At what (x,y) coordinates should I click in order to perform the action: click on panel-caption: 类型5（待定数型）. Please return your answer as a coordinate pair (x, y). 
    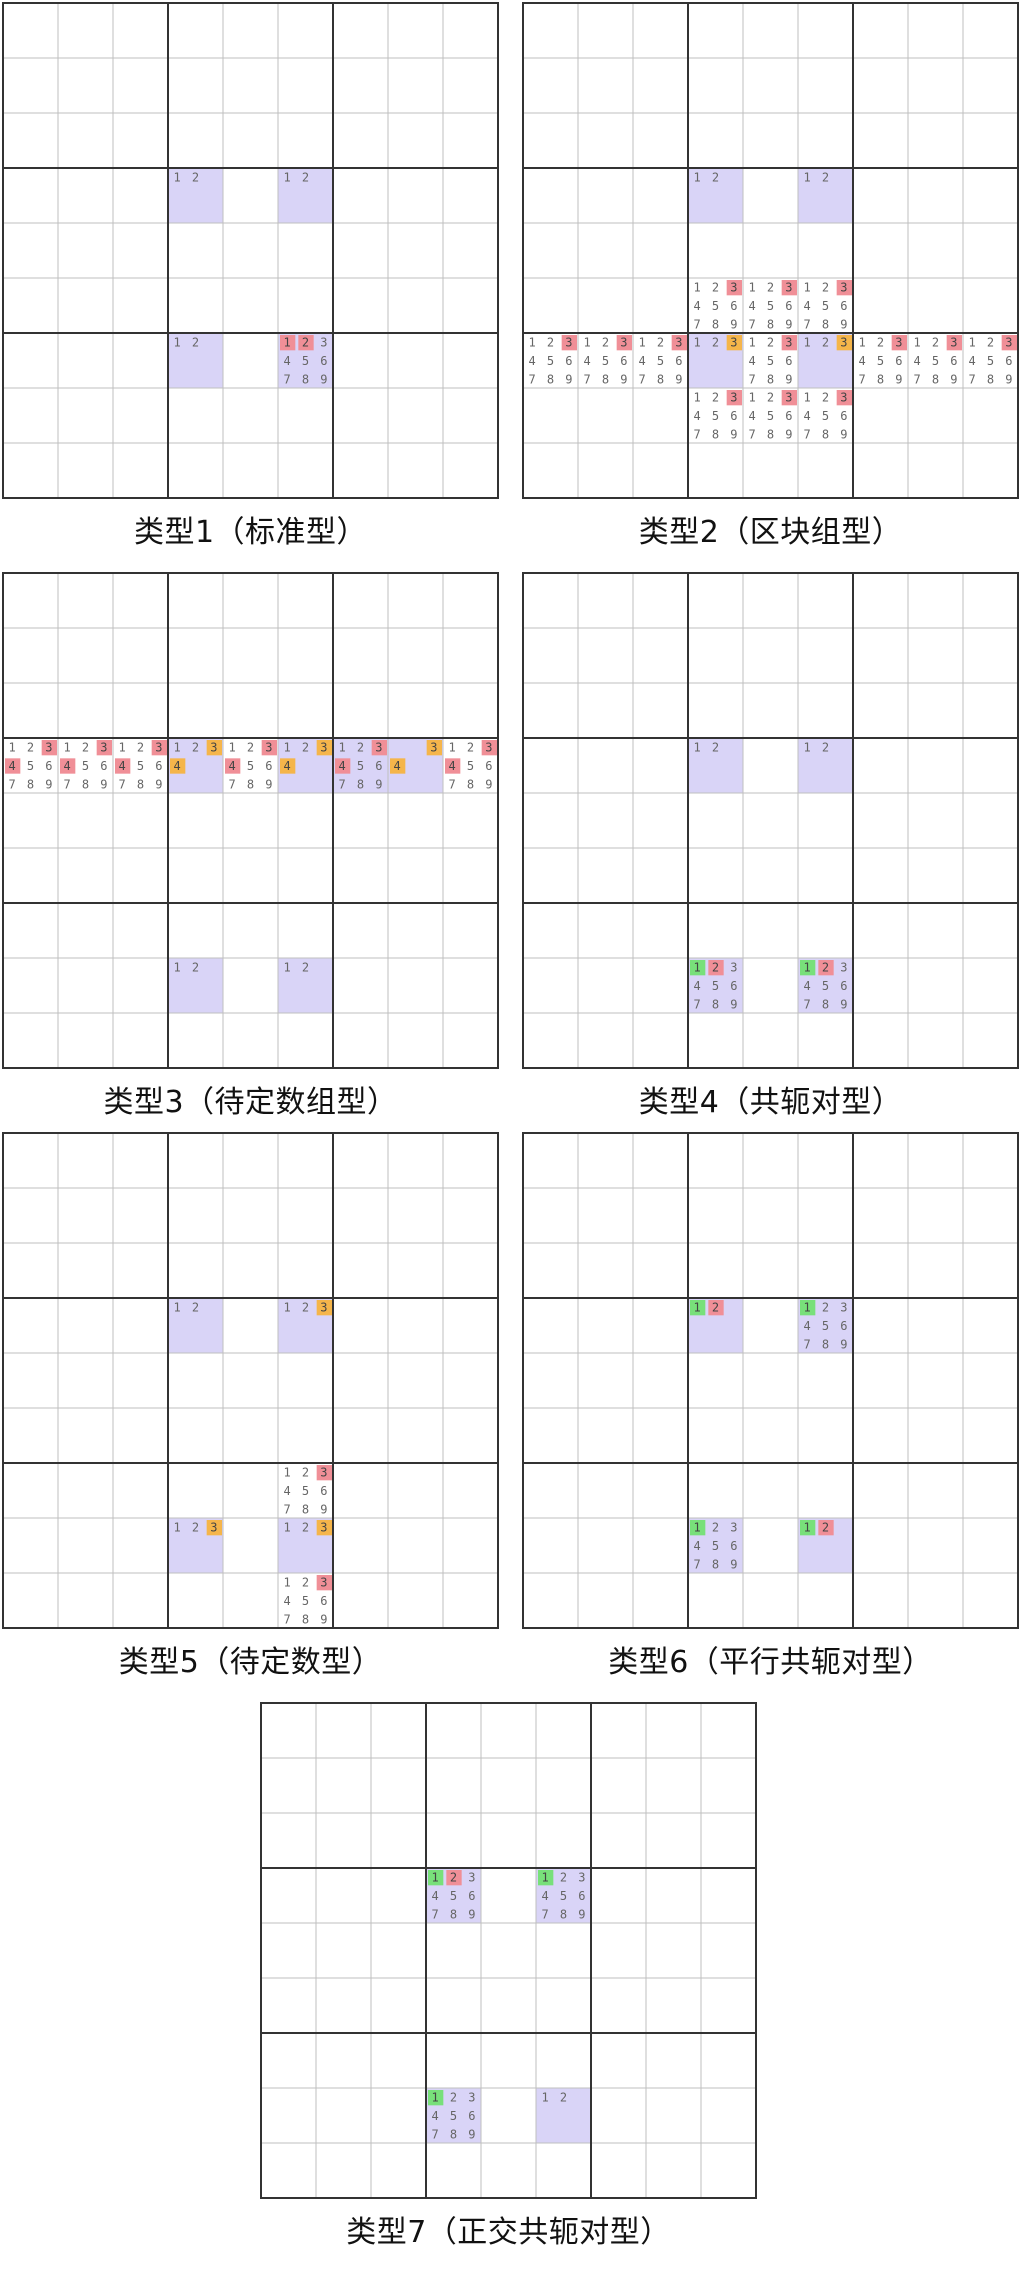
    Looking at the image, I should click on (250, 1662).